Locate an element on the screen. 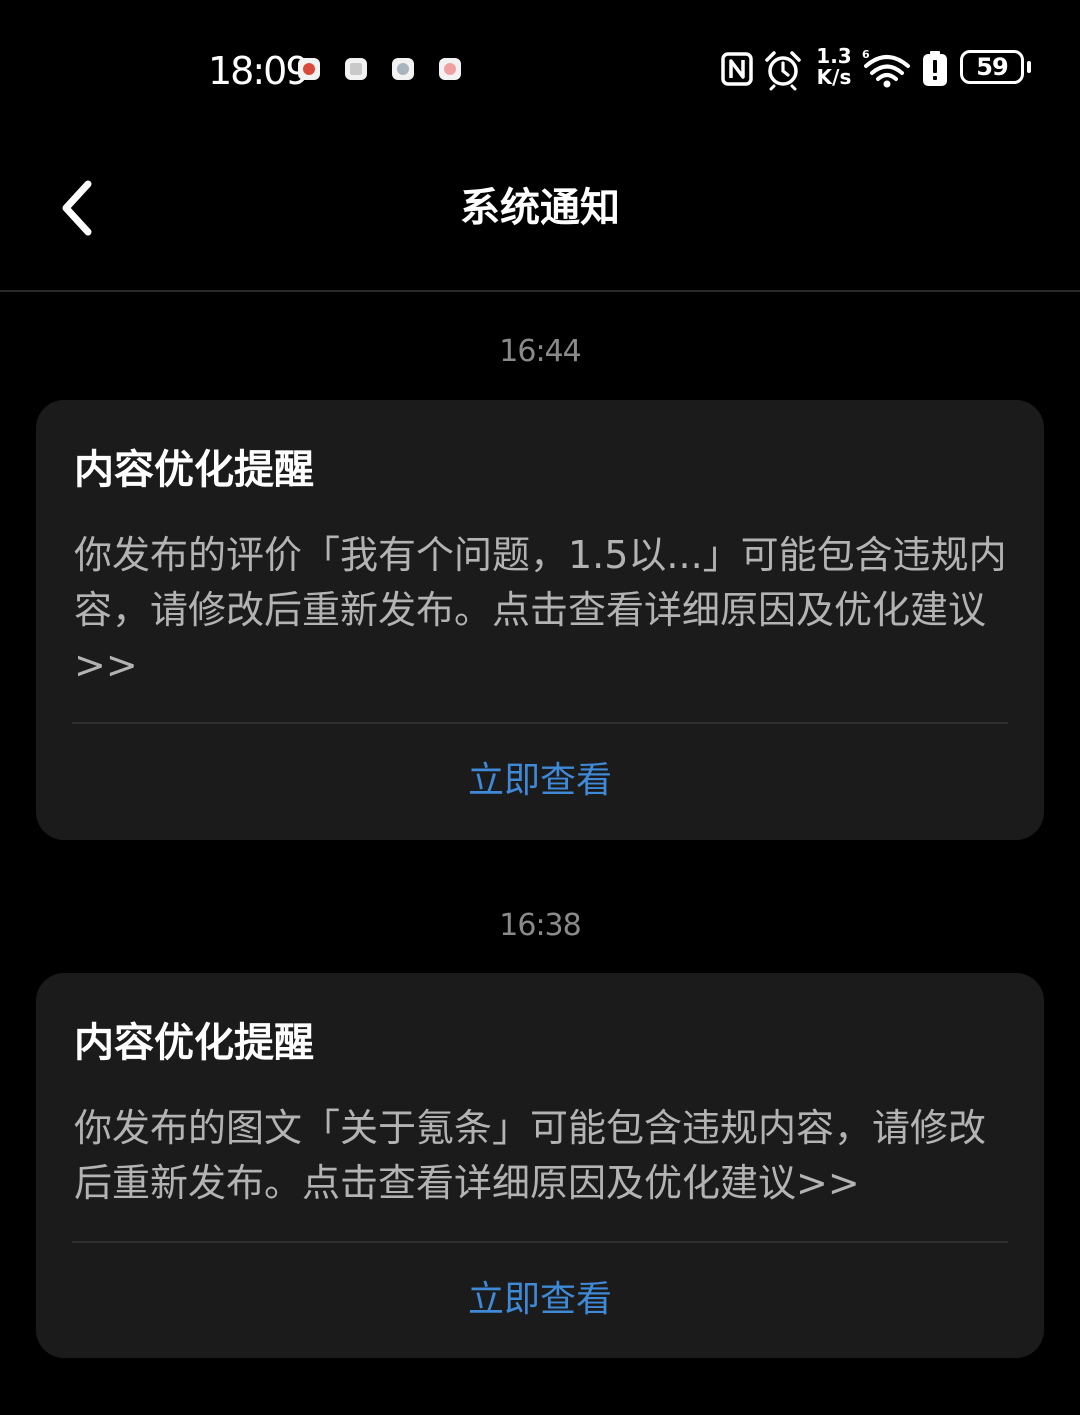  wifi-icon: 6 is located at coordinates (886, 68).